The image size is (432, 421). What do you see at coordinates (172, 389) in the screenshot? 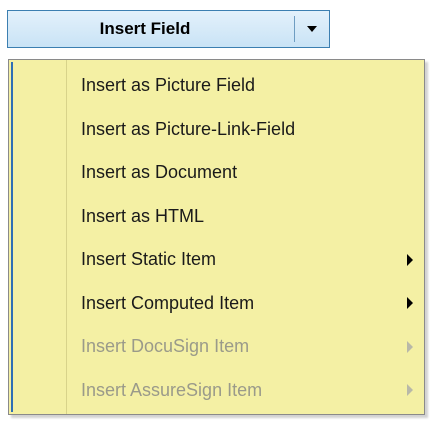
I see `menu-item-label: Insert AssureSign Item` at bounding box center [172, 389].